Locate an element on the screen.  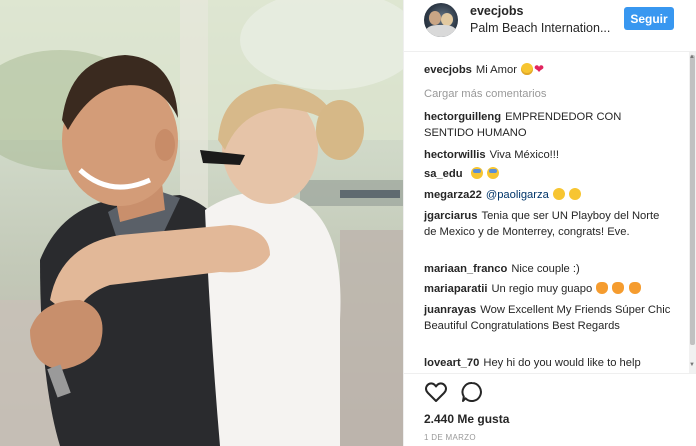
comment-text: Viva México!!! is located at coordinates (524, 155).